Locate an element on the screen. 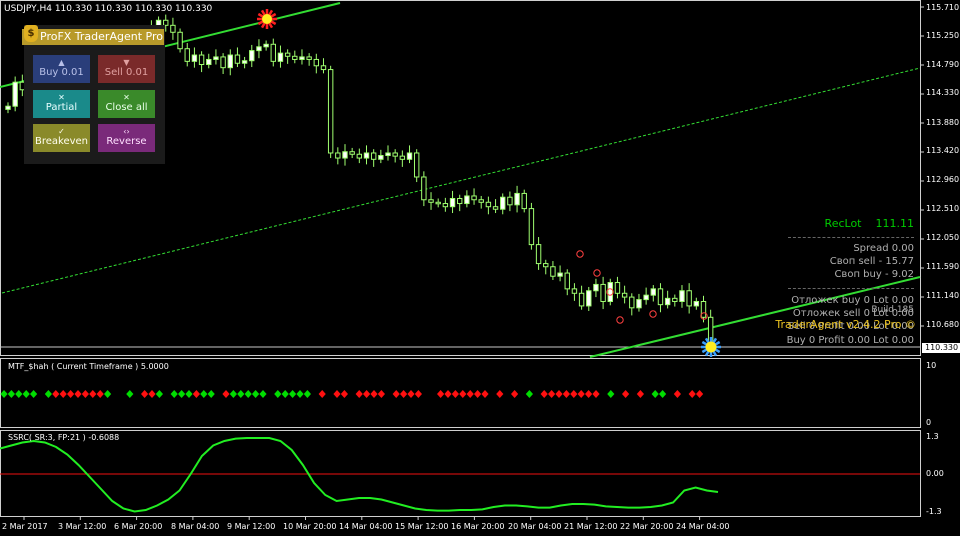 The width and height of the screenshot is (960, 536). time-label: 24 Mar 04:00 is located at coordinates (703, 526).